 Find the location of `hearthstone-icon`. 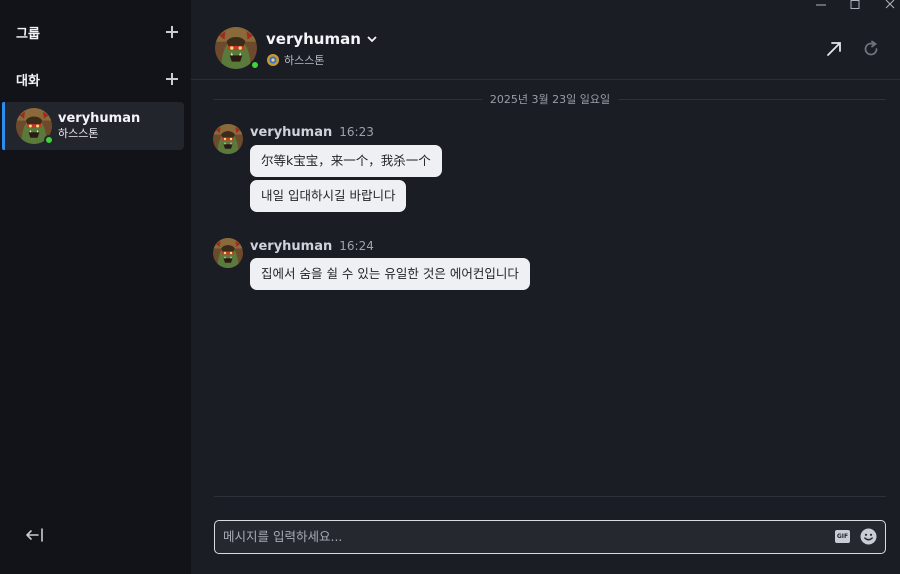

hearthstone-icon is located at coordinates (273, 60).